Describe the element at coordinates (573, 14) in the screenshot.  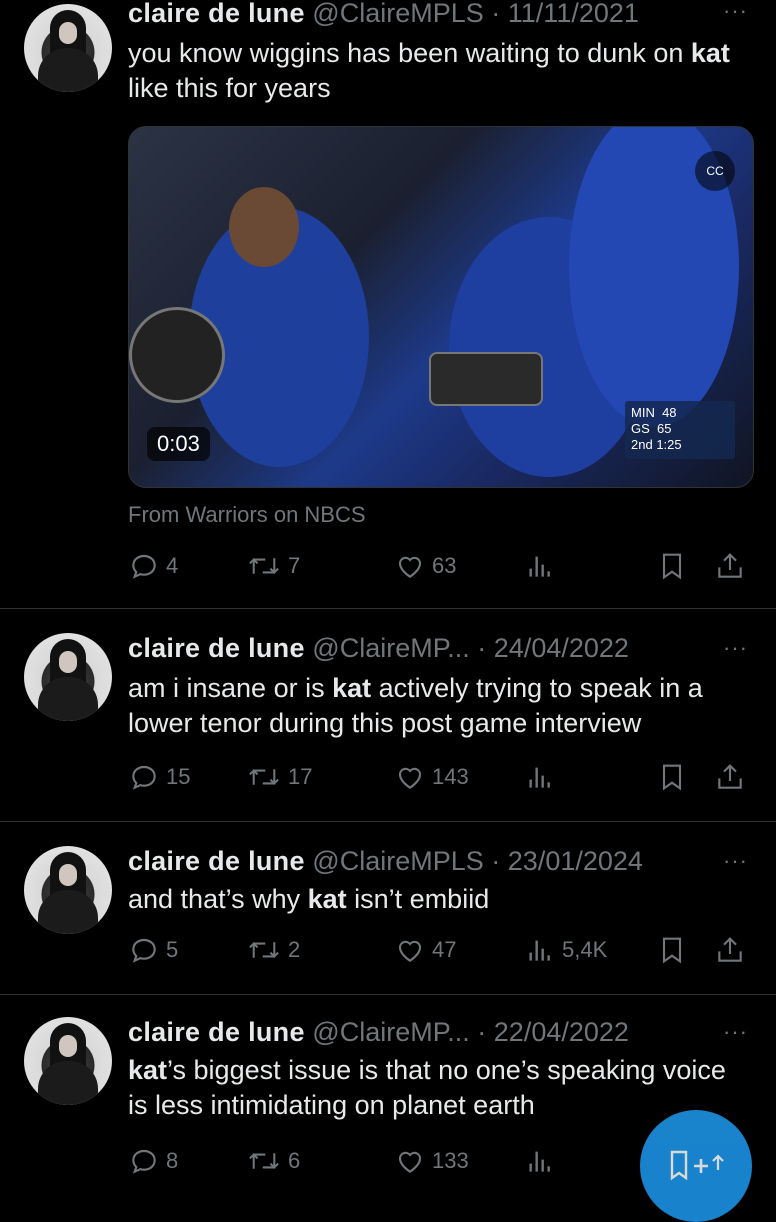
I see `post-date: 11/11/2021` at that location.